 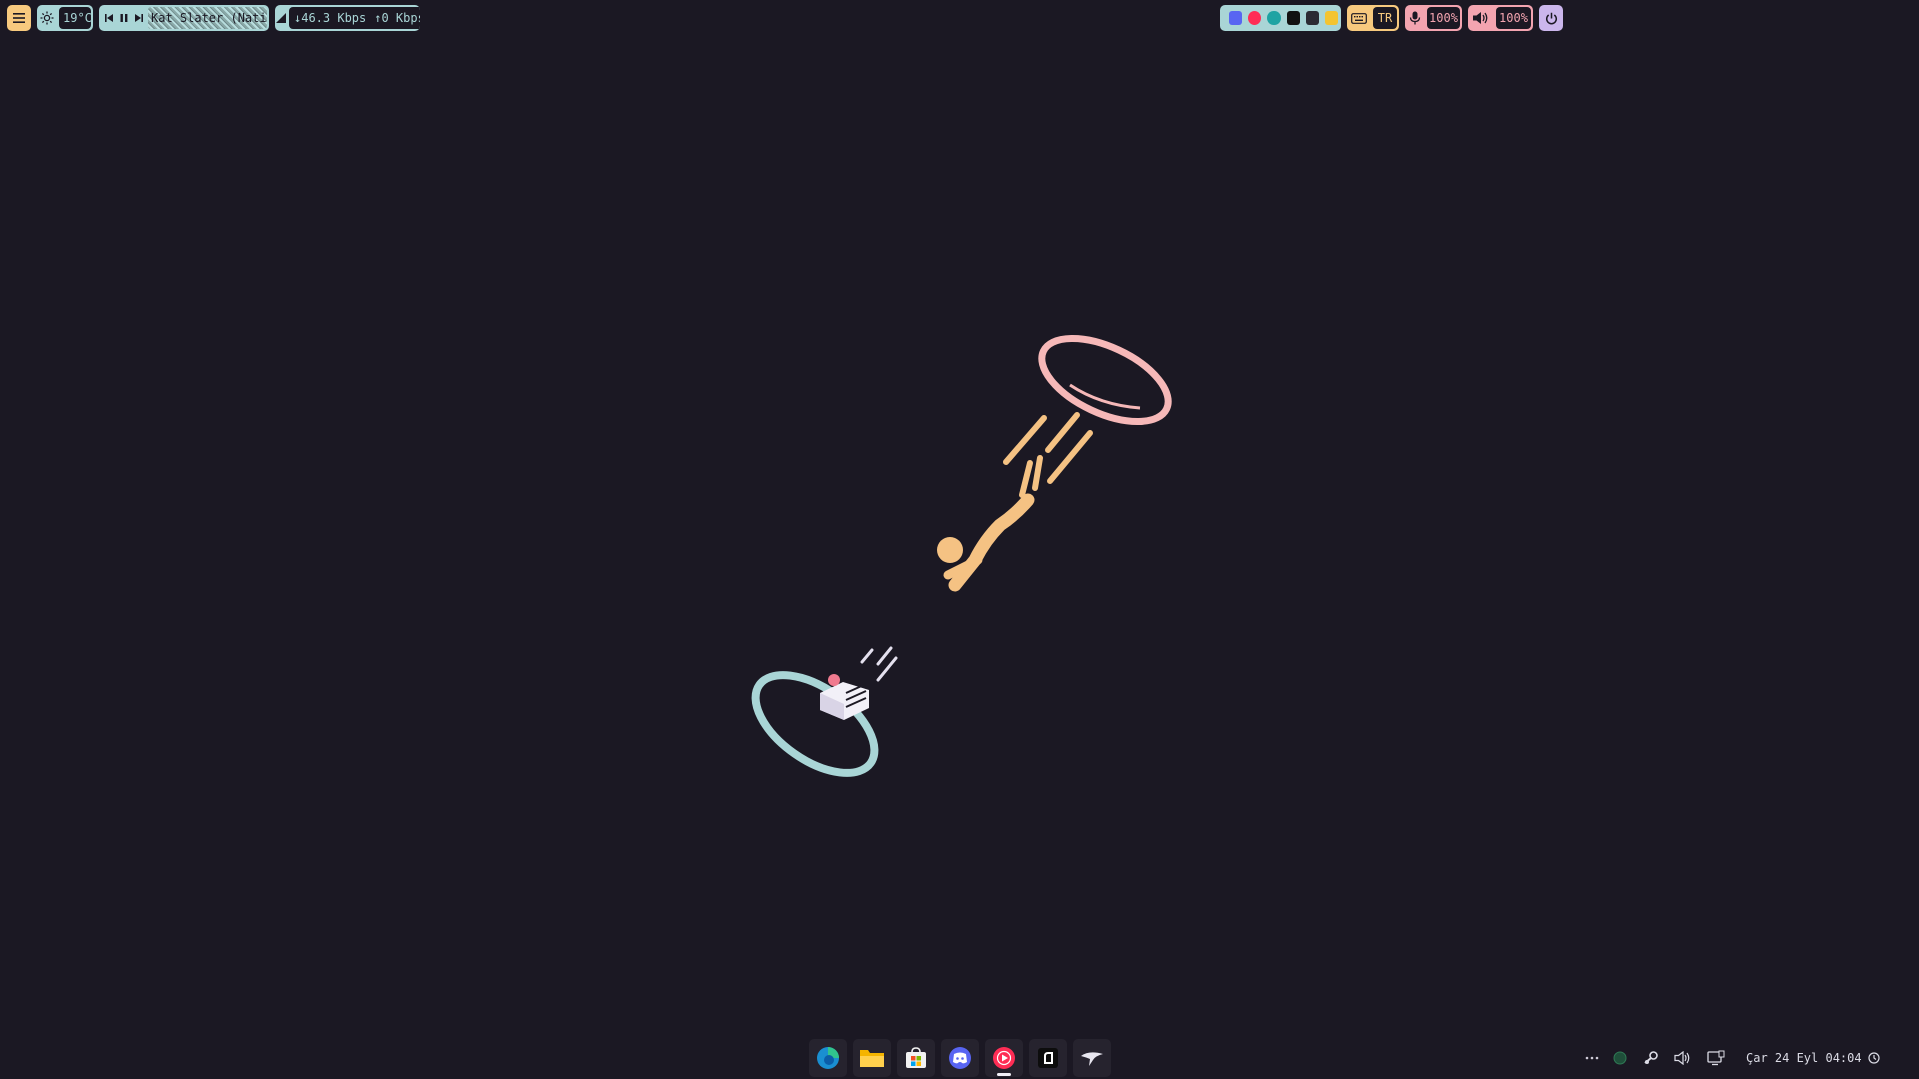 I want to click on taskbar-youtube-music-button, so click(x=1004, y=1058).